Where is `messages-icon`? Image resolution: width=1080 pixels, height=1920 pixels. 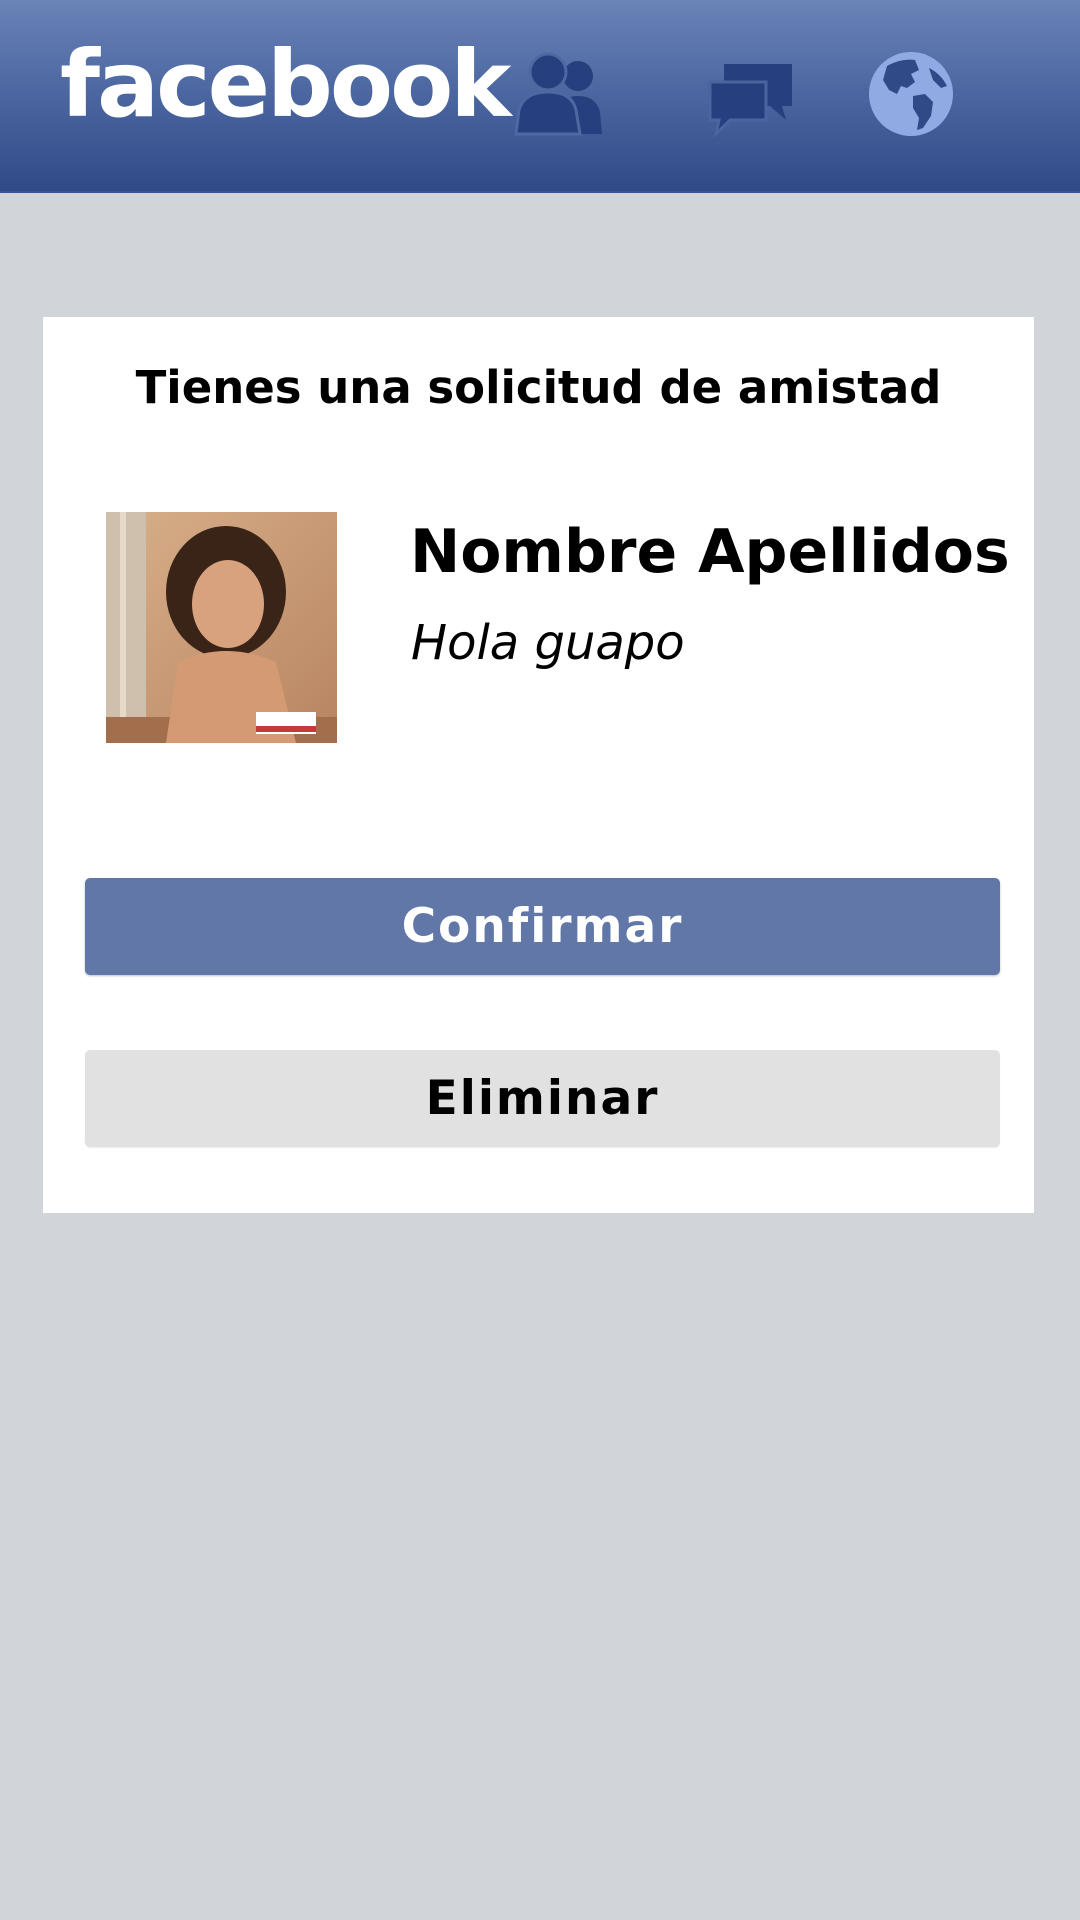
messages-icon is located at coordinates (750, 96).